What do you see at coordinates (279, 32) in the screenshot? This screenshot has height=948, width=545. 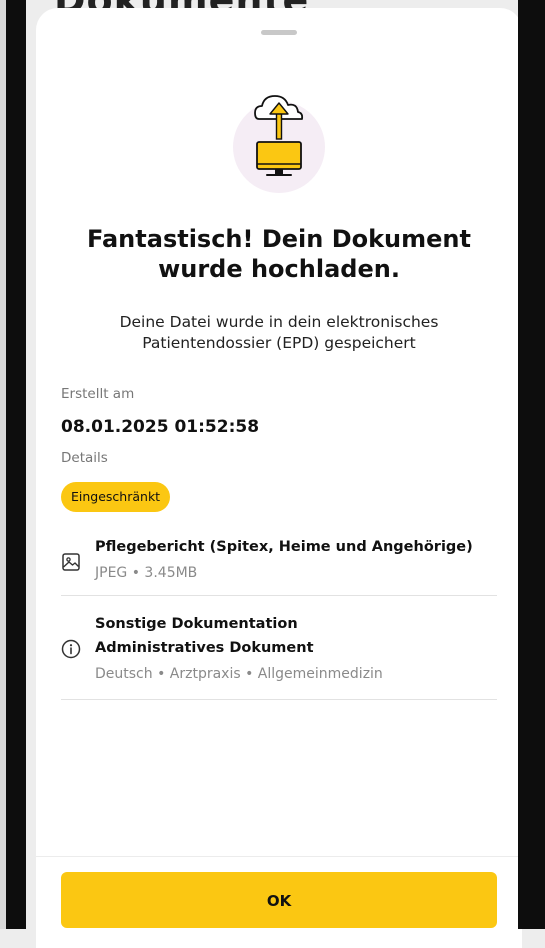 I see `sheet-grabber` at bounding box center [279, 32].